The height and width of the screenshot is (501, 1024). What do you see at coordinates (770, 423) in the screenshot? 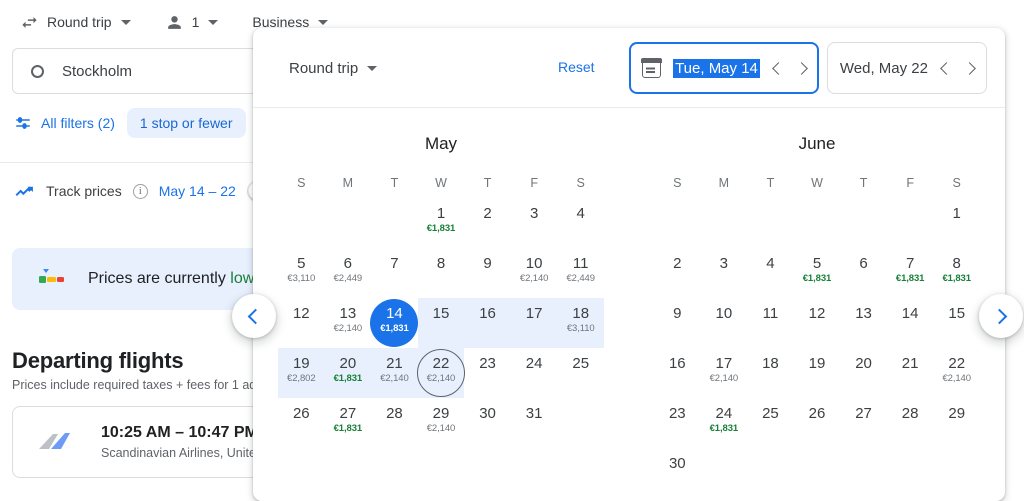
I see `day-cell-june-25: 25` at bounding box center [770, 423].